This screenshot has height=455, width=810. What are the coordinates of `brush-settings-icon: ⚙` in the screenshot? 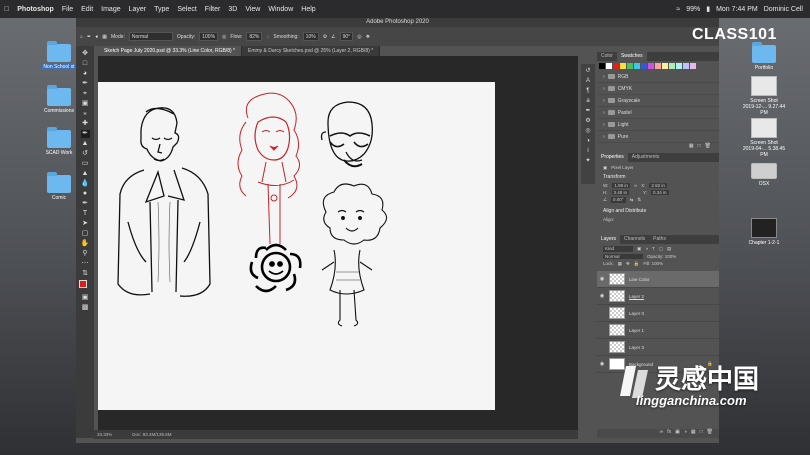 It's located at (588, 121).